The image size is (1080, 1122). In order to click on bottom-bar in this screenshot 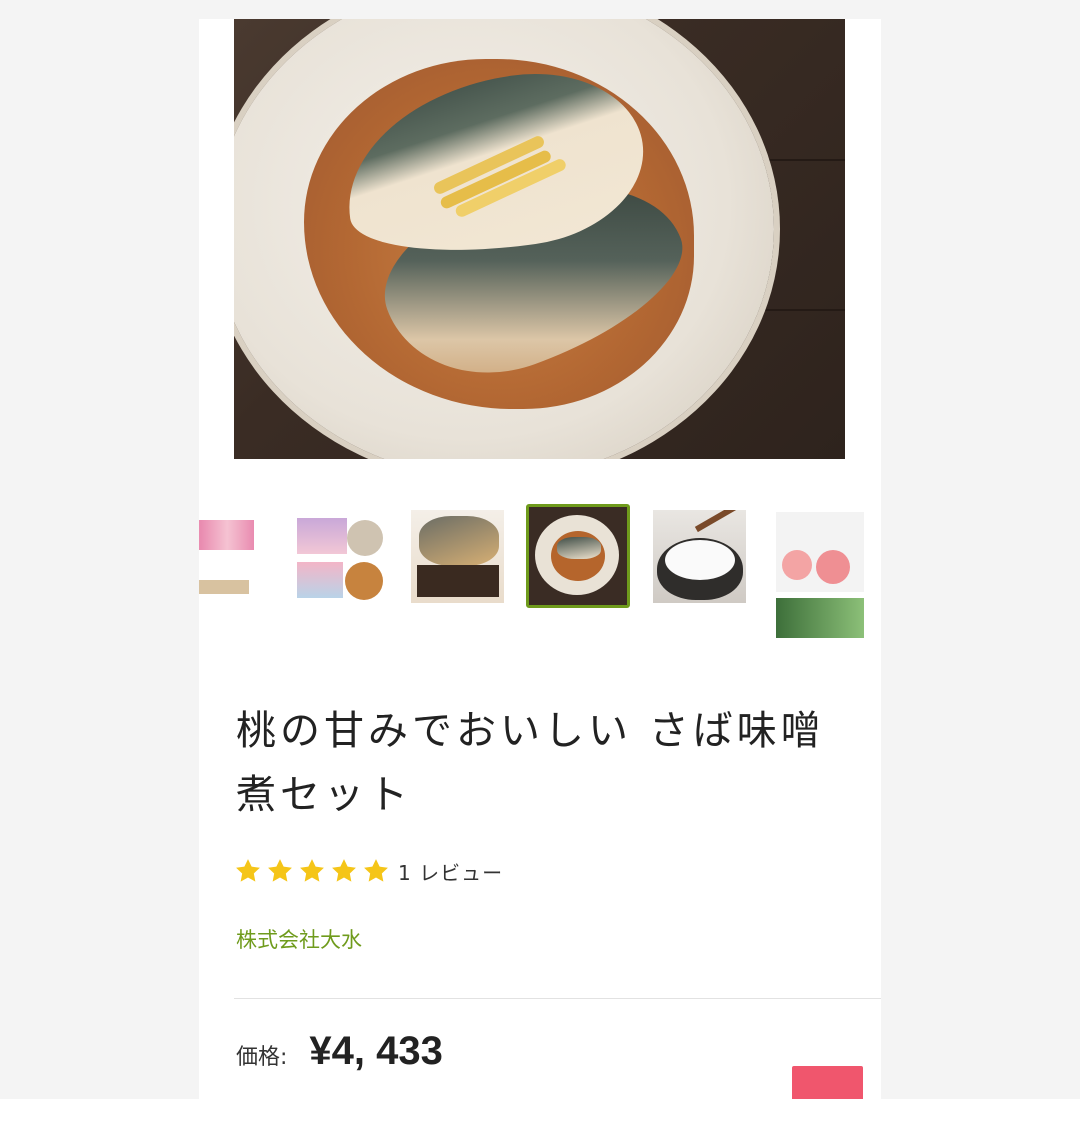, I will do `click(540, 1110)`.